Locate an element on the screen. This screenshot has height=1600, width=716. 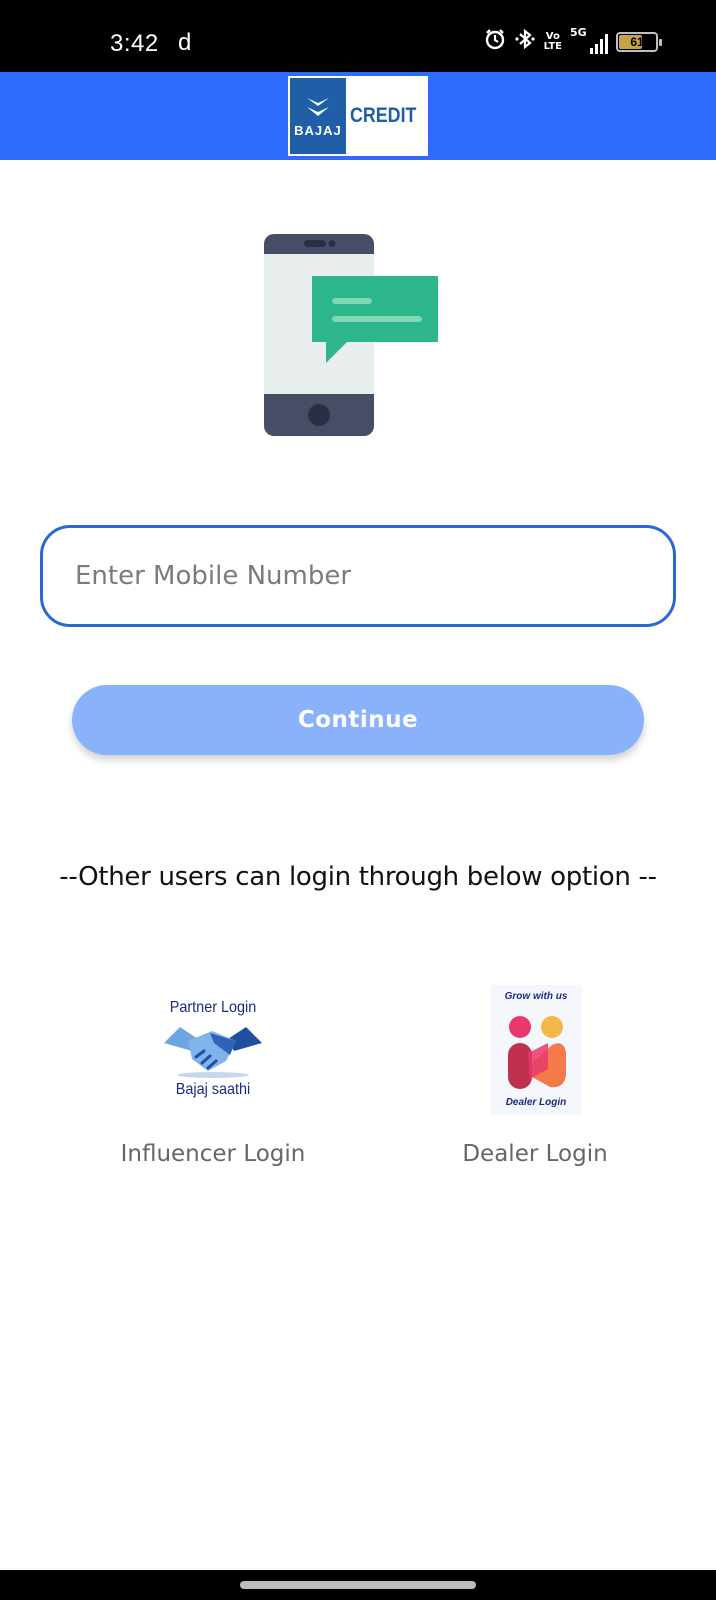
grow-with-us-caption: Grow with us is located at coordinates (536, 996).